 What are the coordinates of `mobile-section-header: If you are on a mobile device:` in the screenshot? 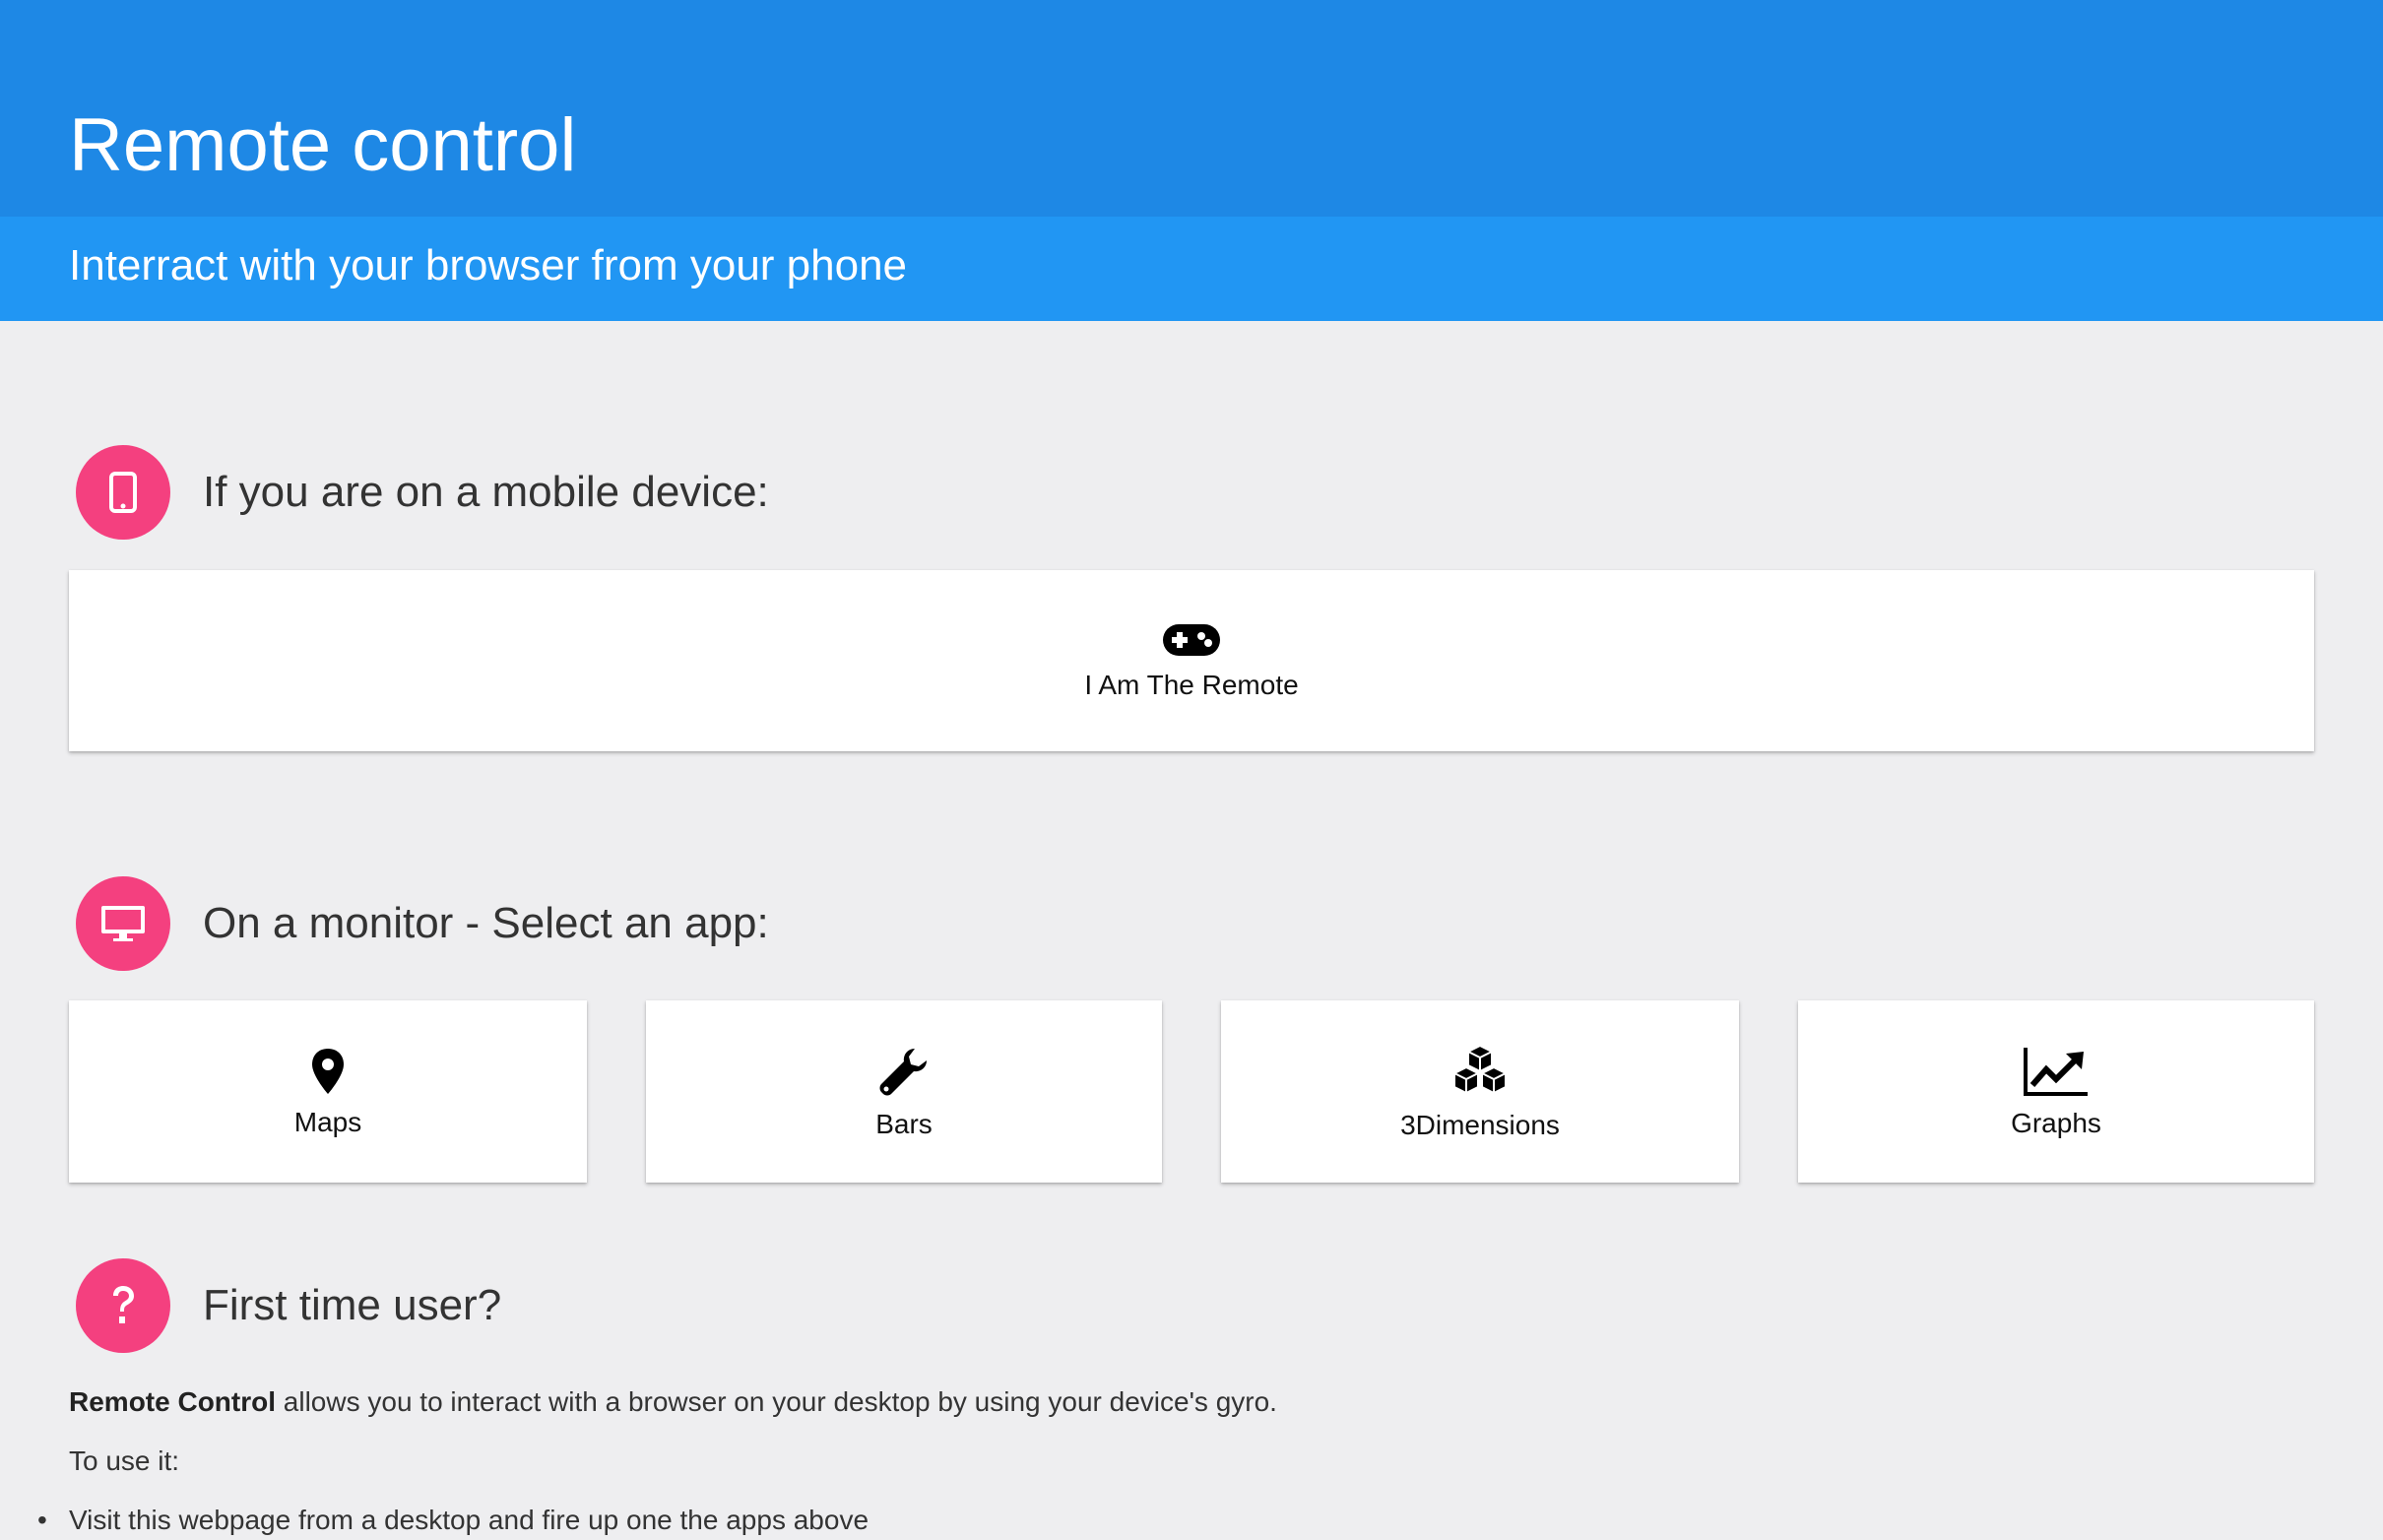 It's located at (423, 492).